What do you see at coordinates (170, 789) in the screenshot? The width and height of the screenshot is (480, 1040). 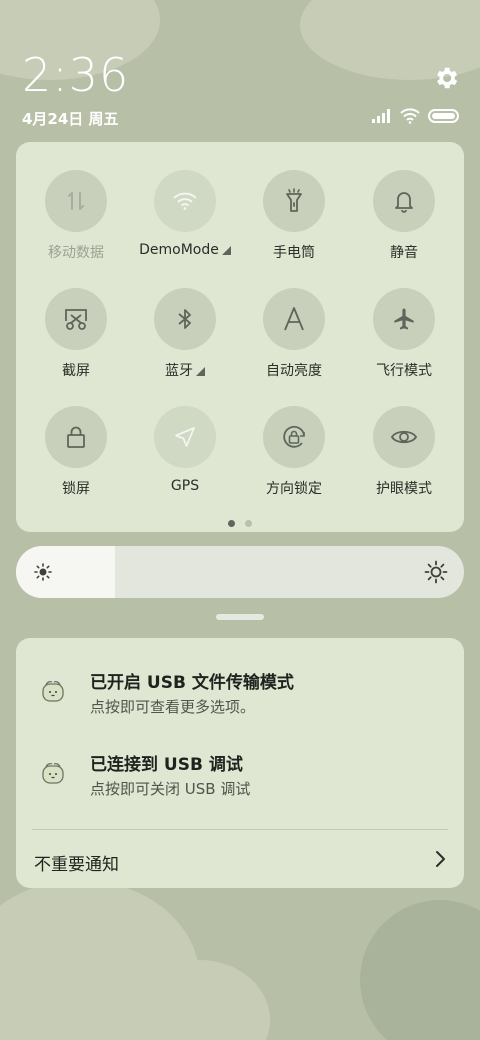 I see `notification-subtitle: 点按即可关闭 USB 调试` at bounding box center [170, 789].